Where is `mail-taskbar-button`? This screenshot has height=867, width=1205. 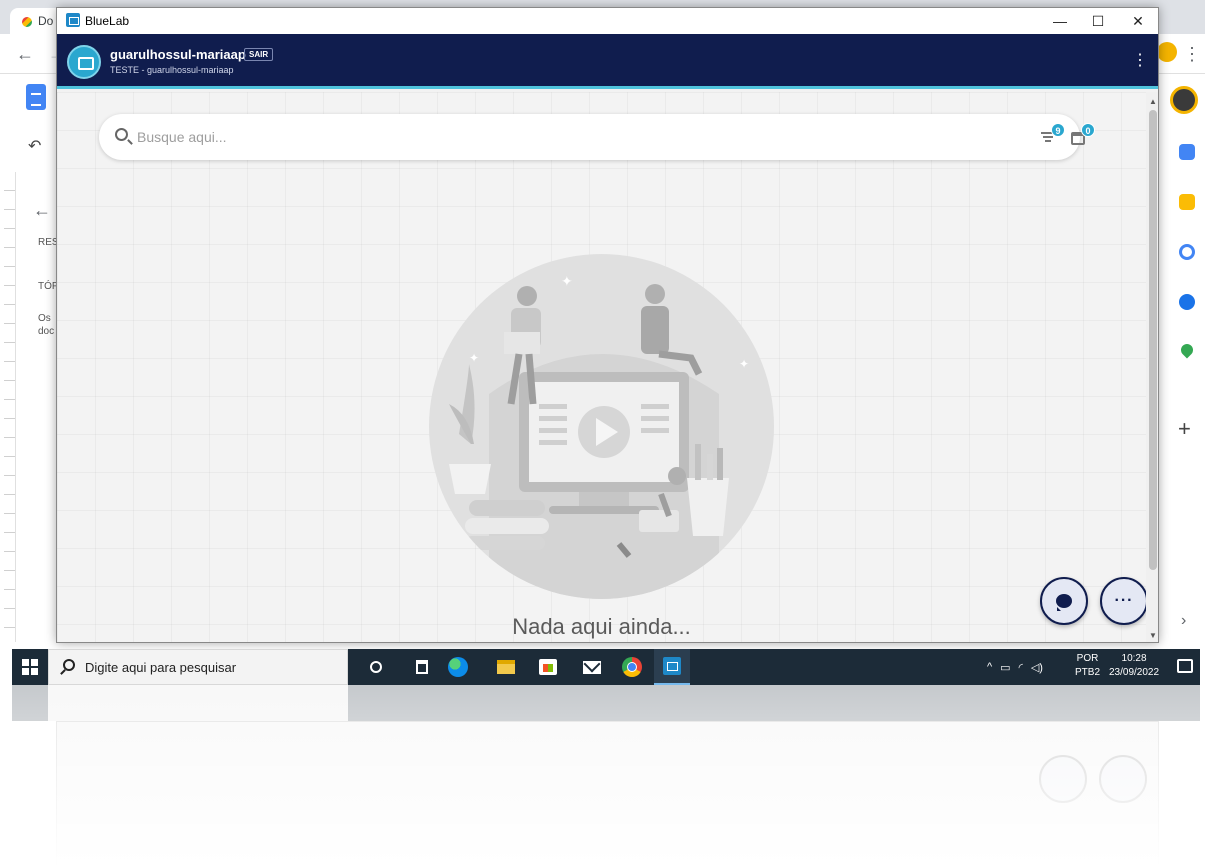 mail-taskbar-button is located at coordinates (592, 667).